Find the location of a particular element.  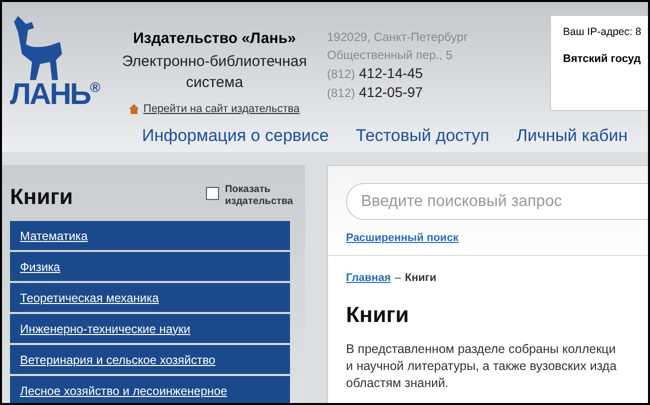

publisher-name: Издательство «Лань» is located at coordinates (214, 39).